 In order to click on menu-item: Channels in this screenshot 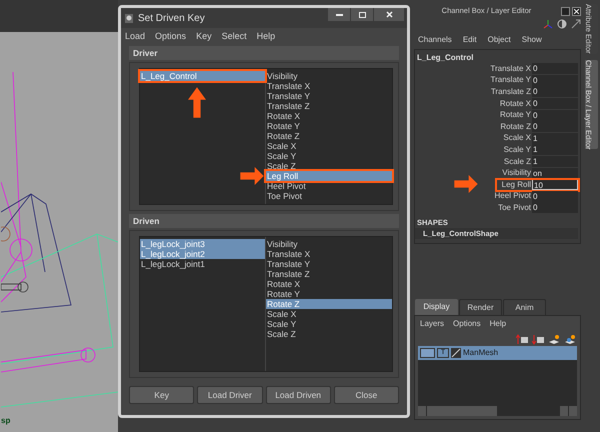, I will do `click(435, 40)`.